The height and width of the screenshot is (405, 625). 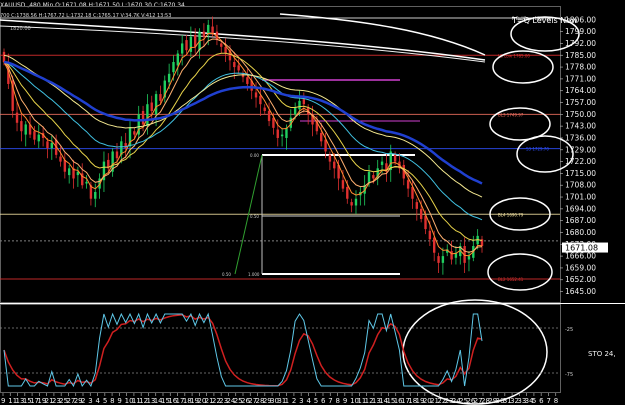 What do you see at coordinates (511, 279) in the screenshot?
I see `level-label-5: BL2 1652.41` at bounding box center [511, 279].